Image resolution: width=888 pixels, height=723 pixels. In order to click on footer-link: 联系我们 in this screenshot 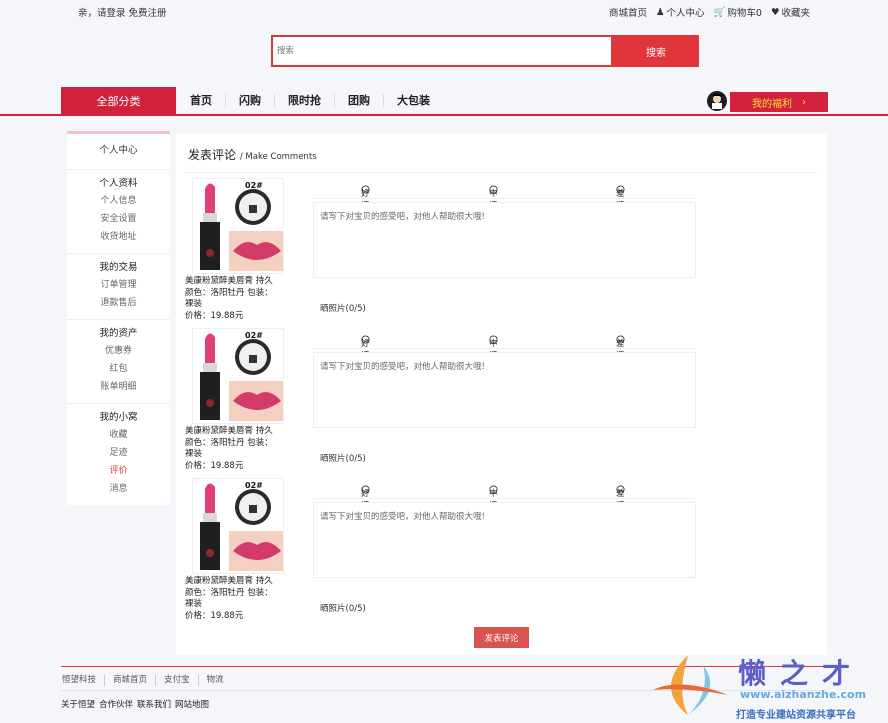, I will do `click(154, 704)`.